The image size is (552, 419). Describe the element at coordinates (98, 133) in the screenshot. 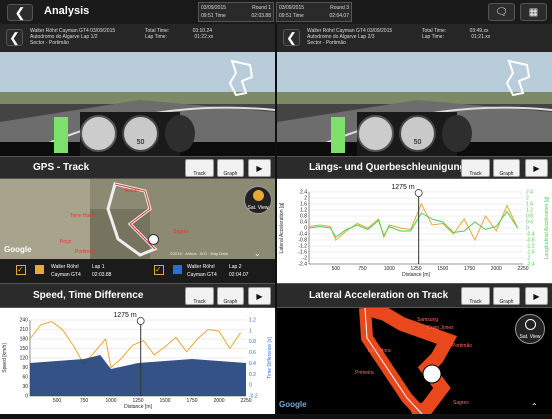

I see `steering-wheel-left` at that location.